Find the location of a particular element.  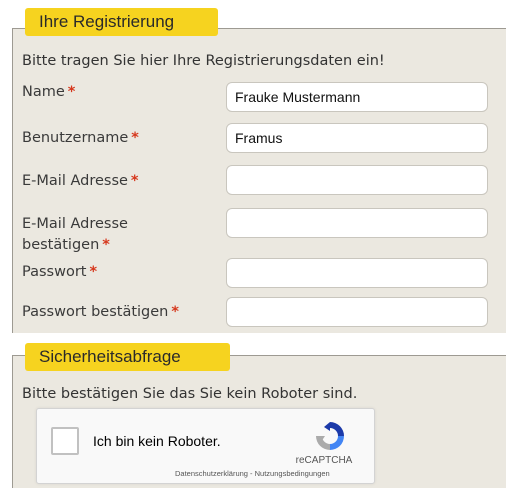

email-label: E-Mail Adresse * is located at coordinates (80, 181).